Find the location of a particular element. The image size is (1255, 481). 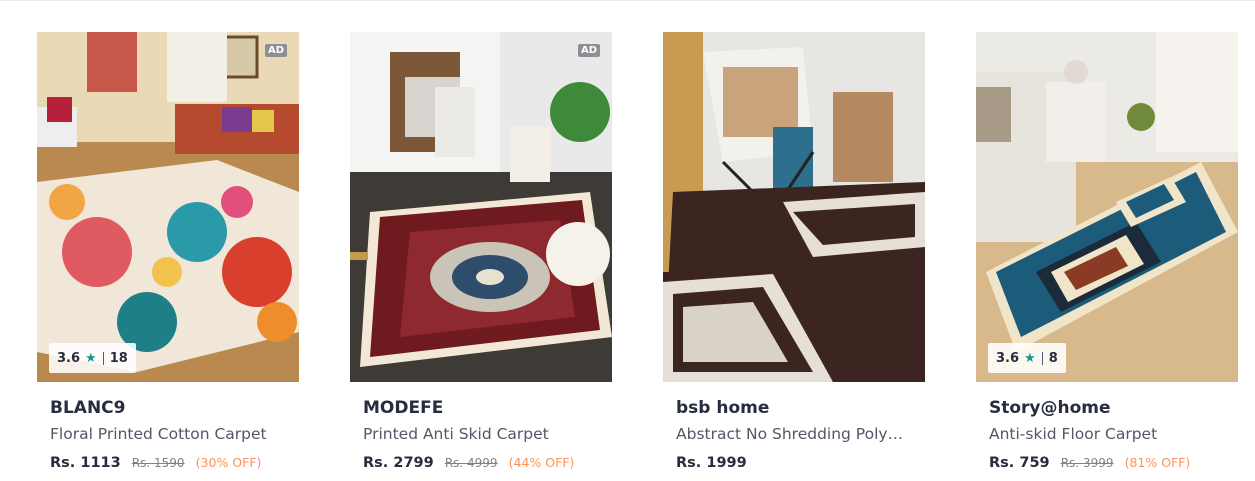

product-price: Rs. 1113 is located at coordinates (85, 463).